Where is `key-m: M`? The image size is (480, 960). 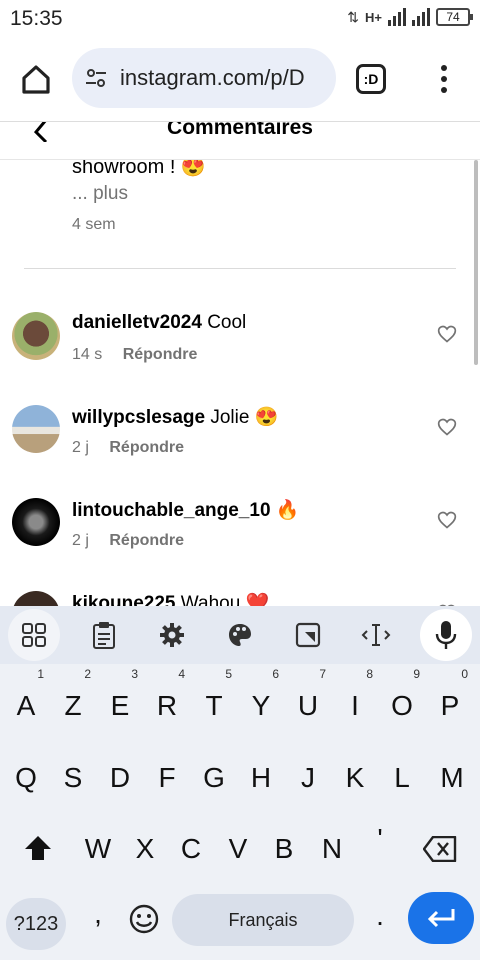 key-m: M is located at coordinates (452, 778).